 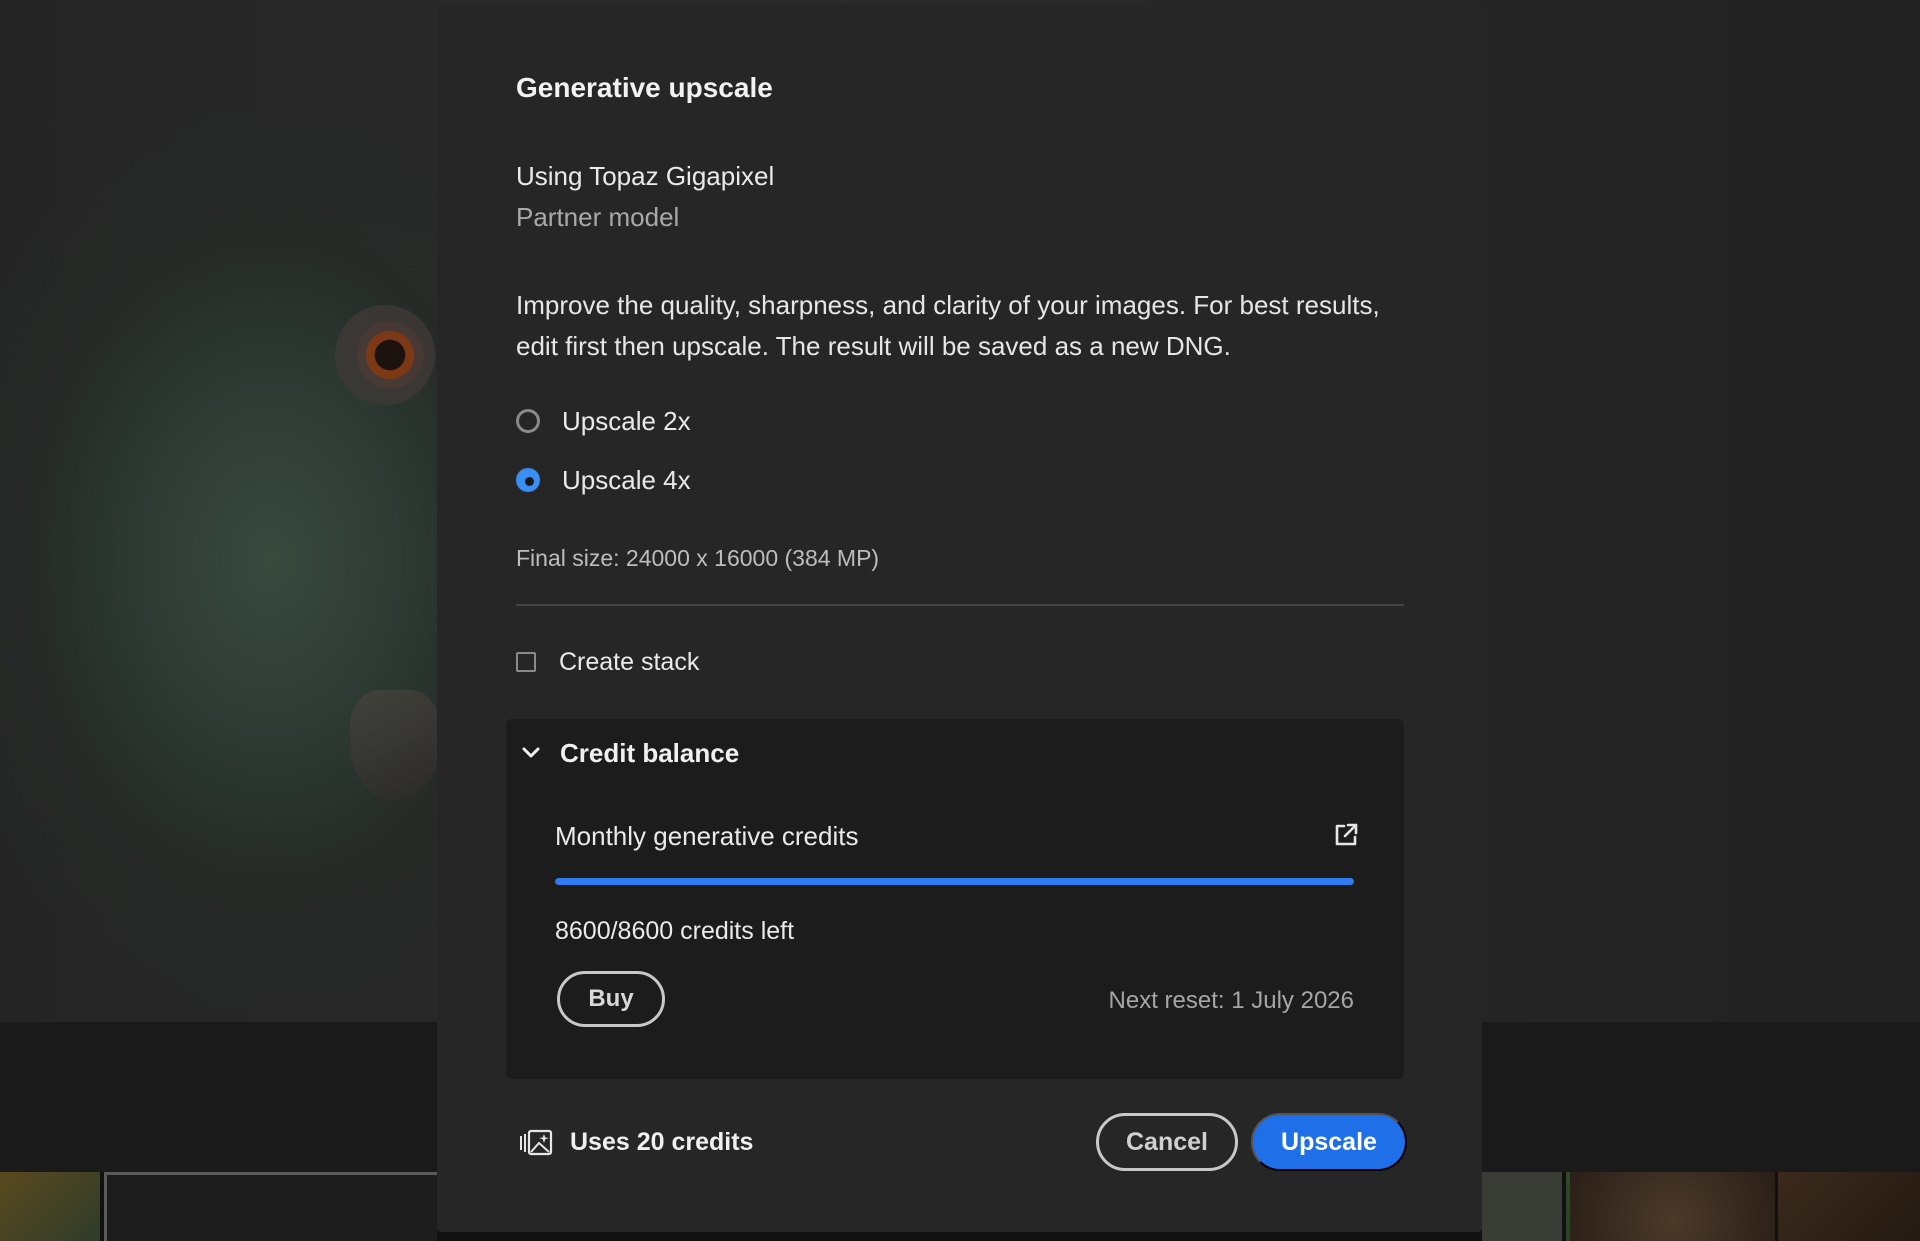 What do you see at coordinates (629, 661) in the screenshot?
I see `create-stack-label: Create stack` at bounding box center [629, 661].